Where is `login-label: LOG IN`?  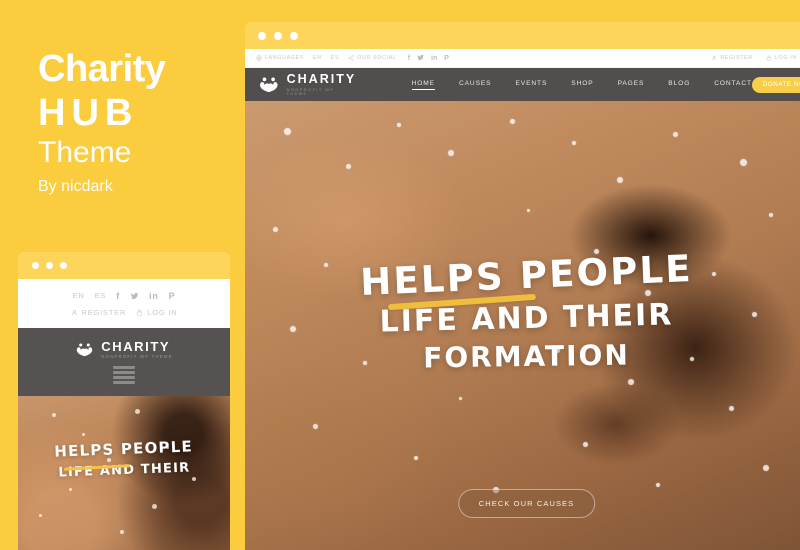
login-label: LOG IN is located at coordinates (785, 58).